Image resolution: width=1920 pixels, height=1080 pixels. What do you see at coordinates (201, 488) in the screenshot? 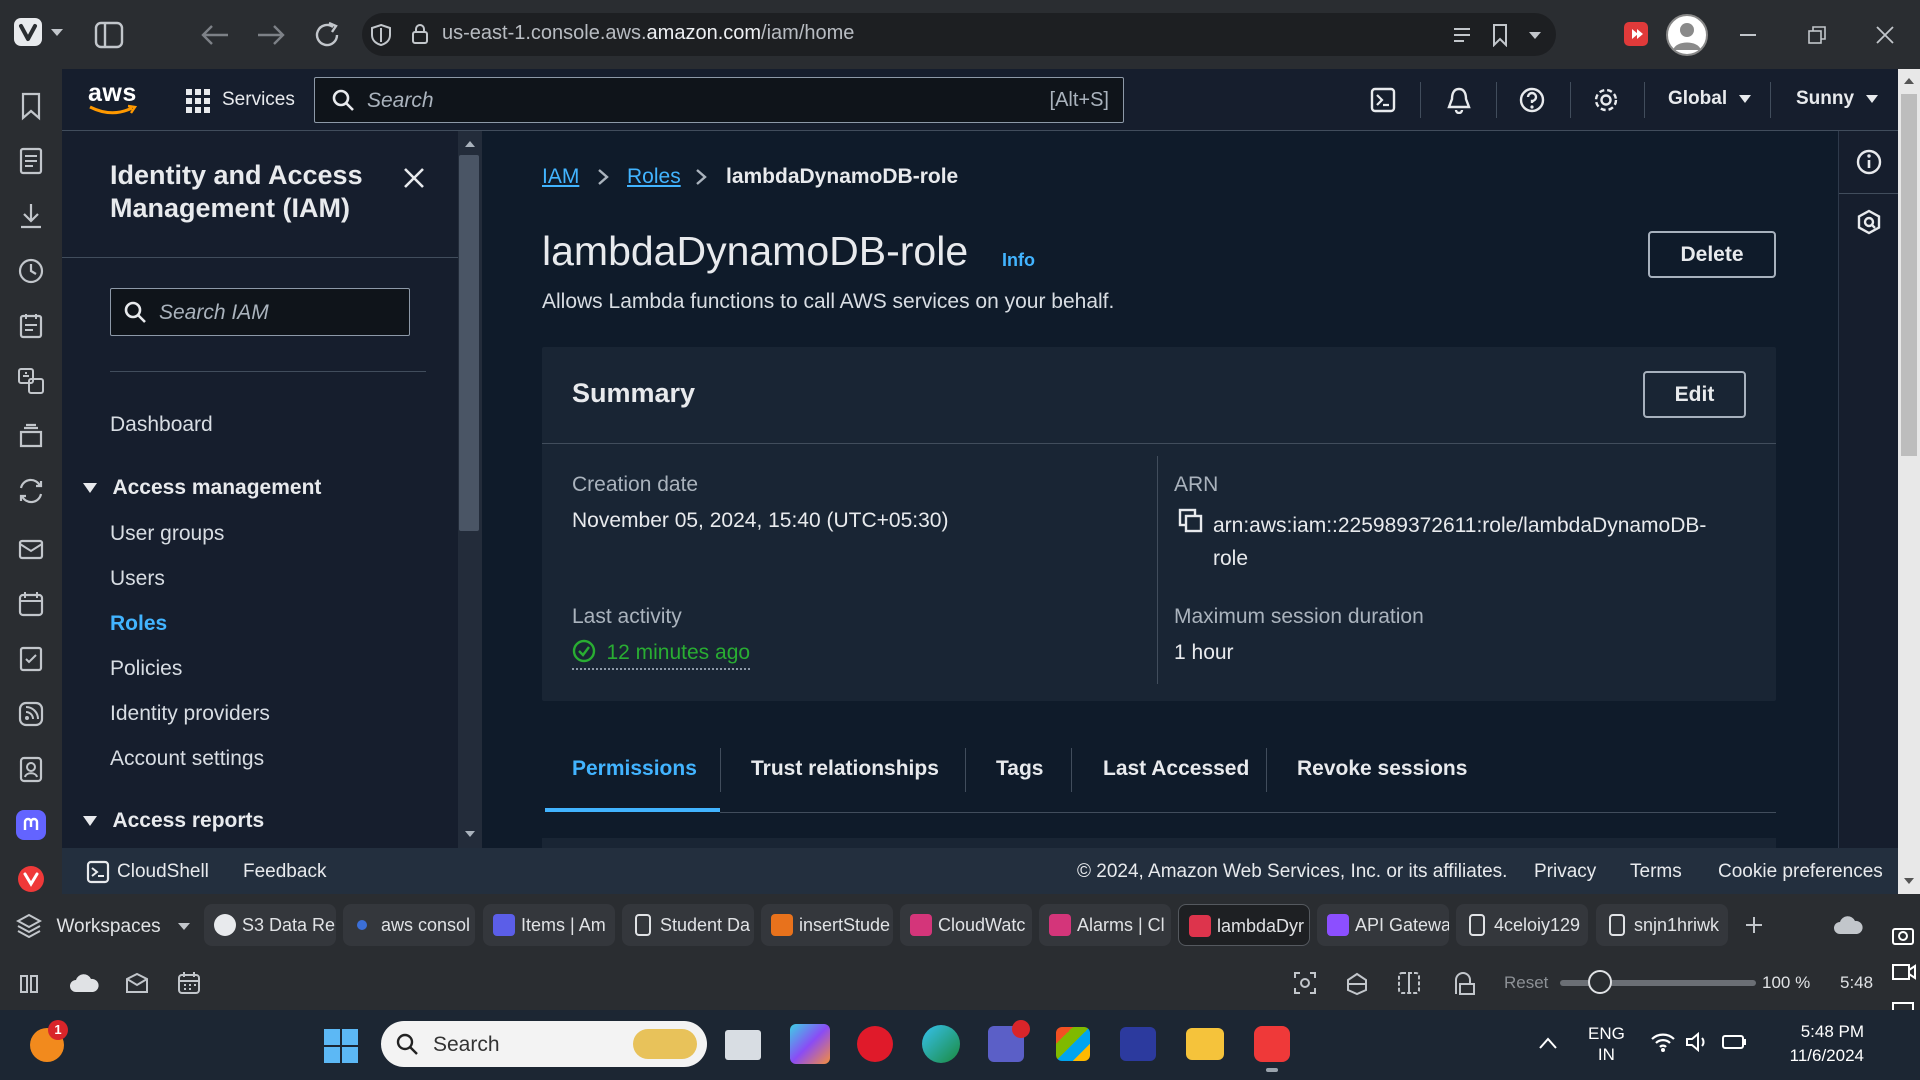
I see `section-access-management: Access management` at bounding box center [201, 488].